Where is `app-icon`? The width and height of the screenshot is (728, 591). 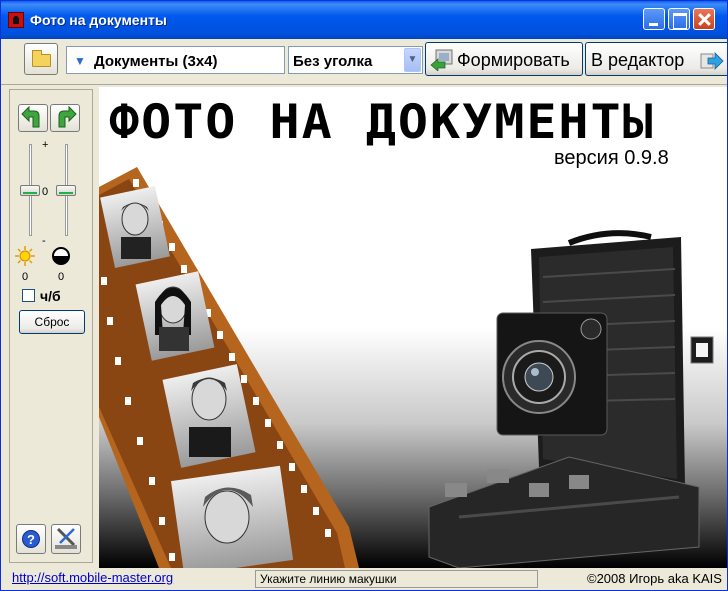
app-icon is located at coordinates (16, 20).